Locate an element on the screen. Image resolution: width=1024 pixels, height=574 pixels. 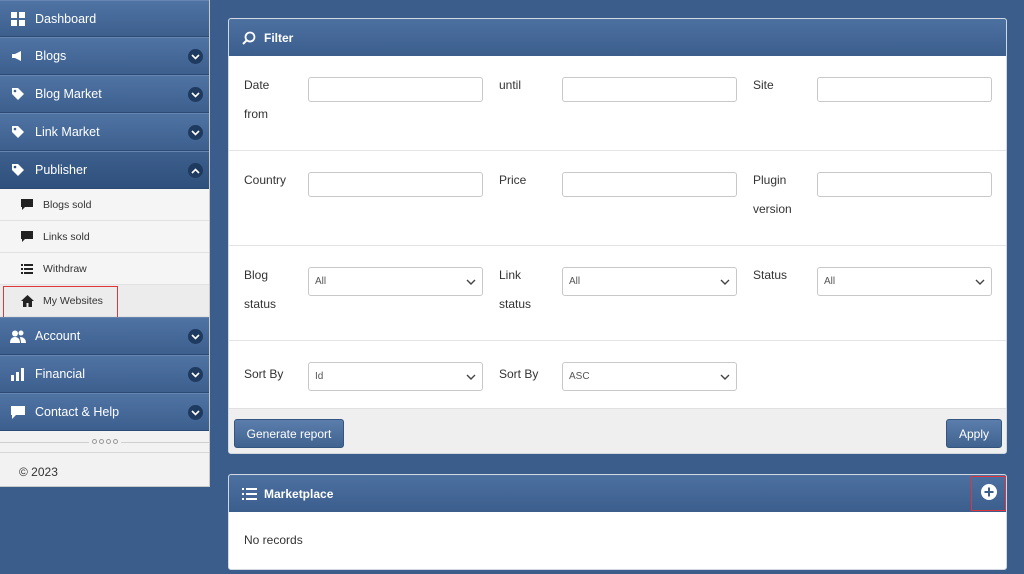
sort-by-field-select: Id is located at coordinates (395, 376).